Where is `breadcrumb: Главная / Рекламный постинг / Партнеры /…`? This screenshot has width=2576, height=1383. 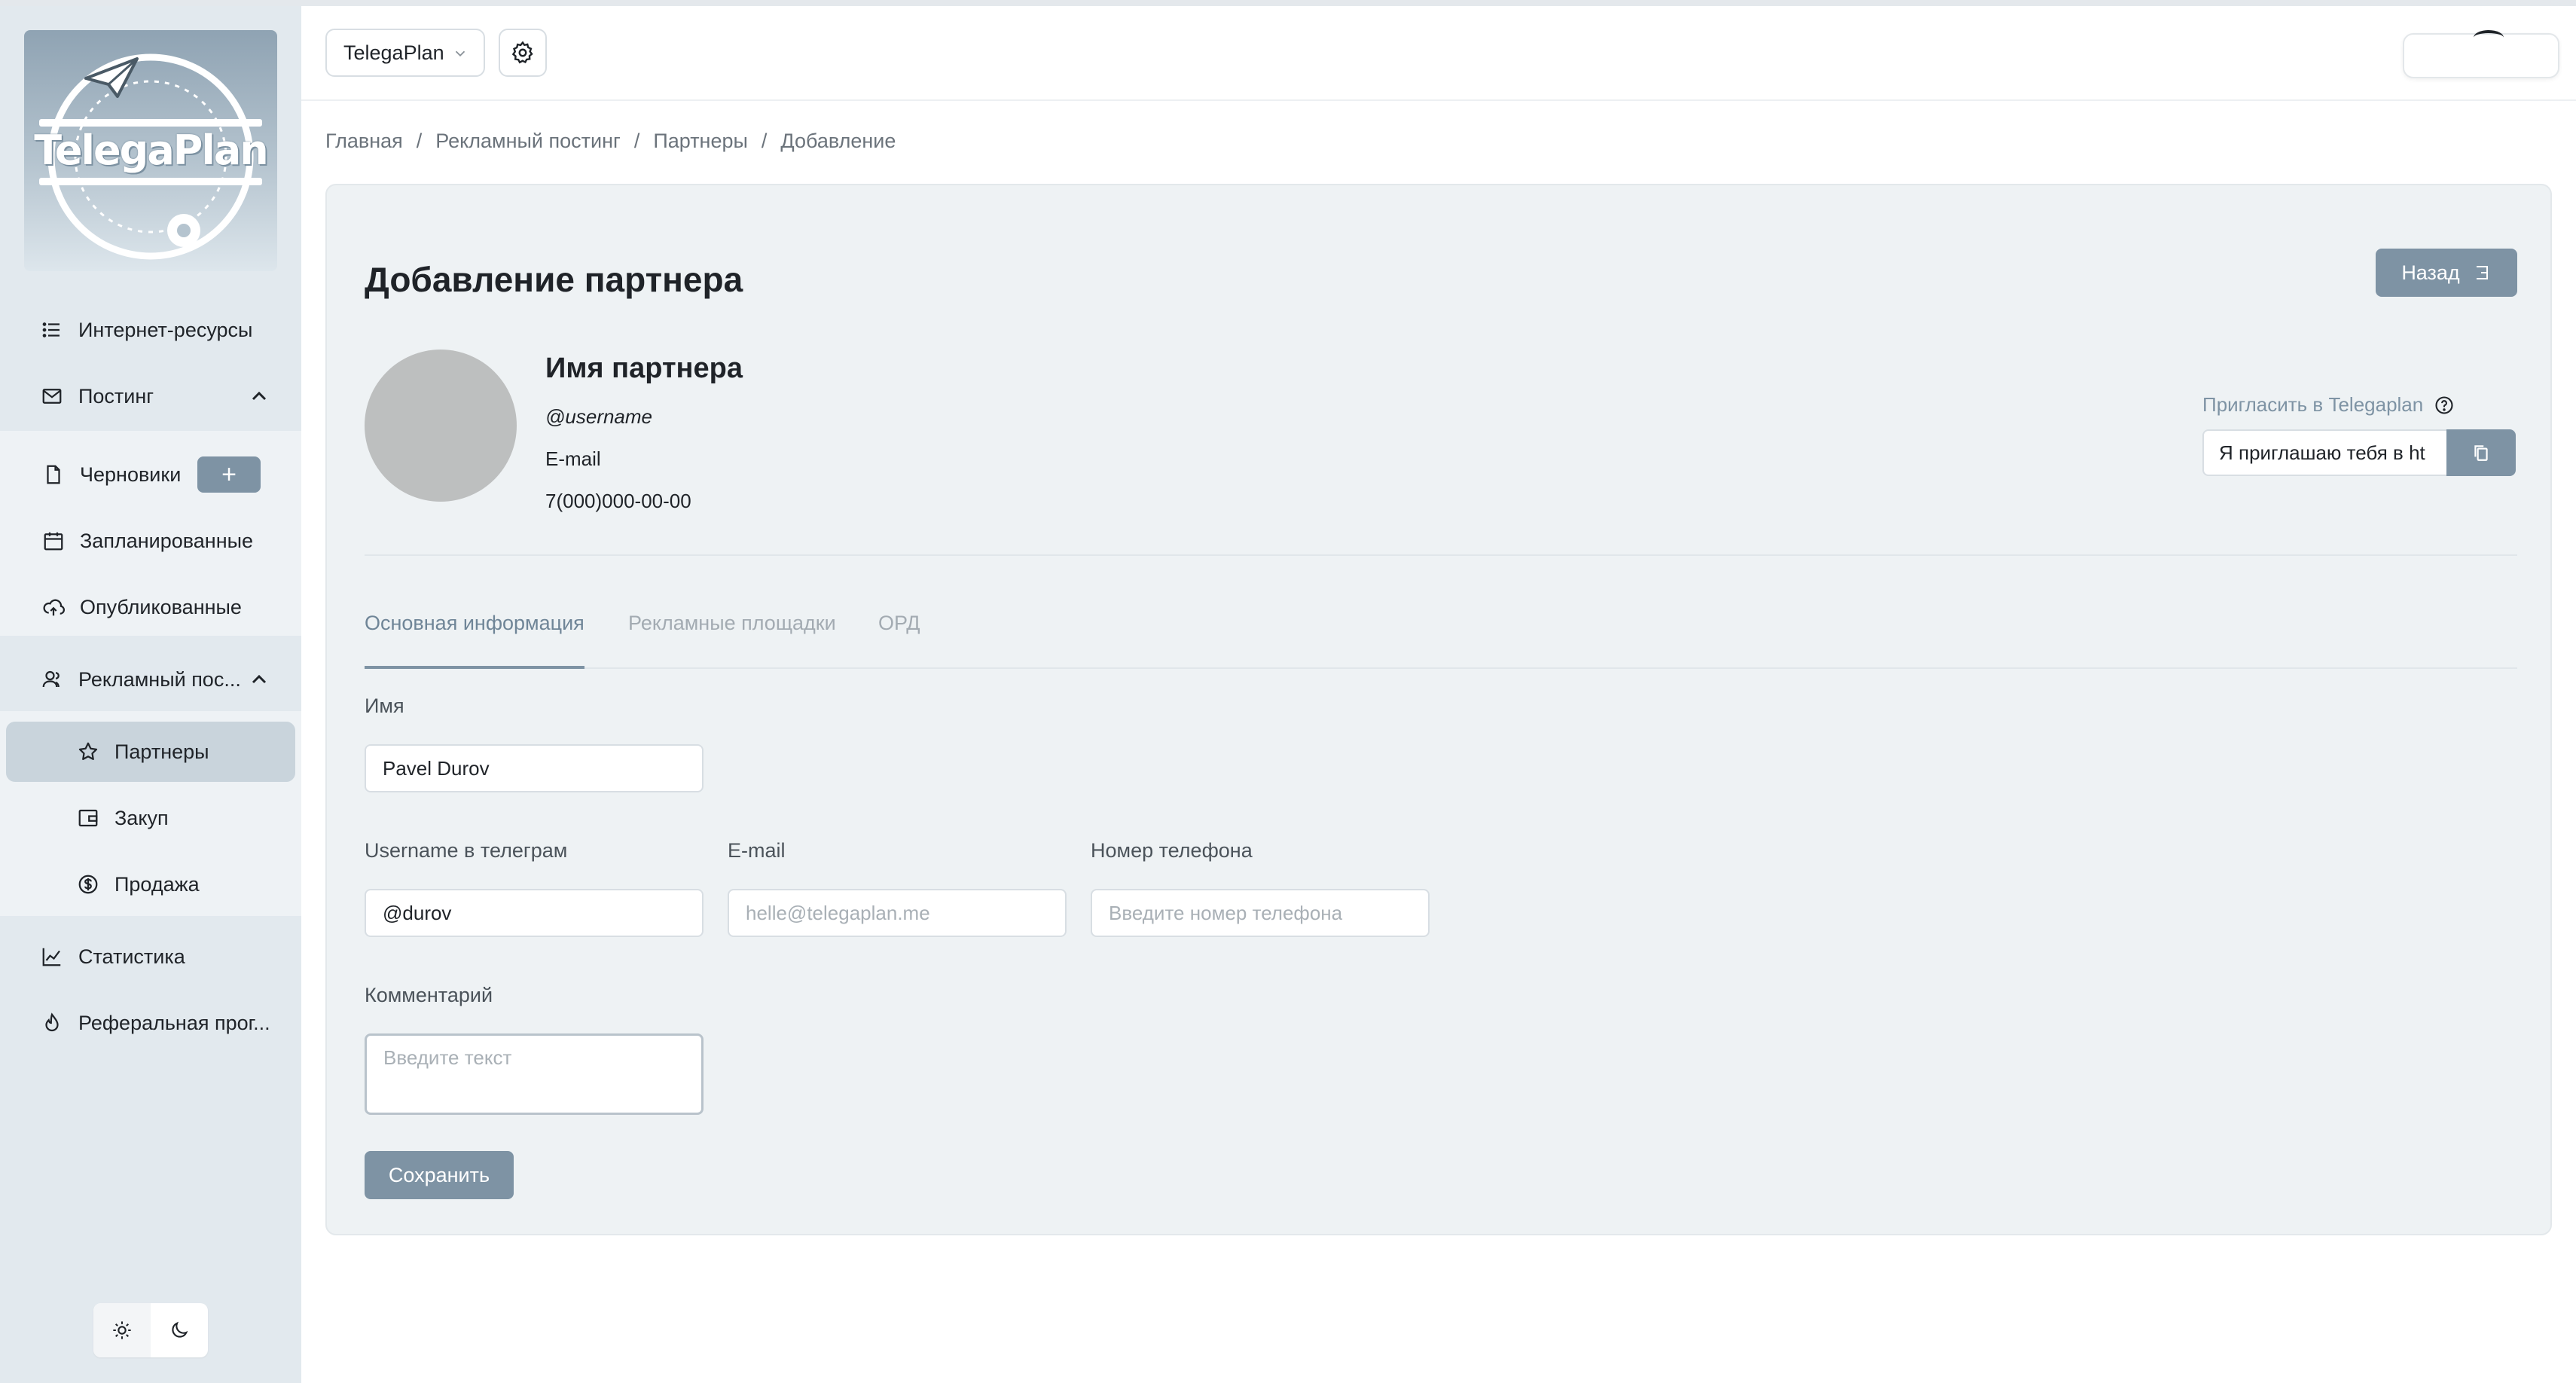
breadcrumb: Главная / Рекламный постинг / Партнеры /… is located at coordinates (611, 141).